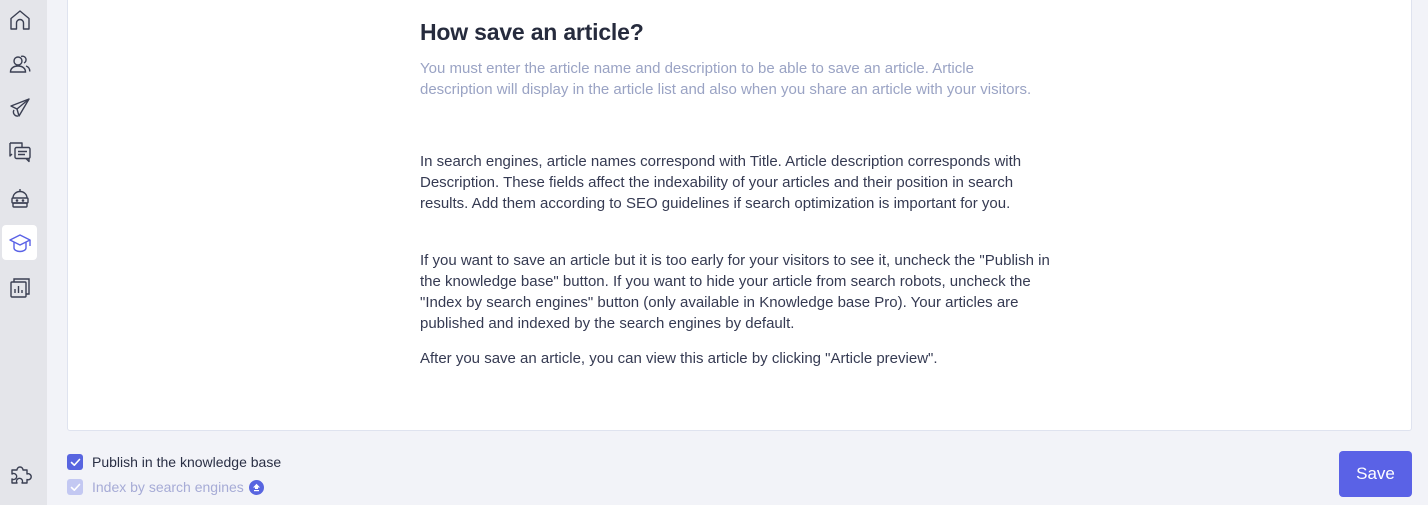  Describe the element at coordinates (532, 32) in the screenshot. I see `article-title: How save an article?` at that location.